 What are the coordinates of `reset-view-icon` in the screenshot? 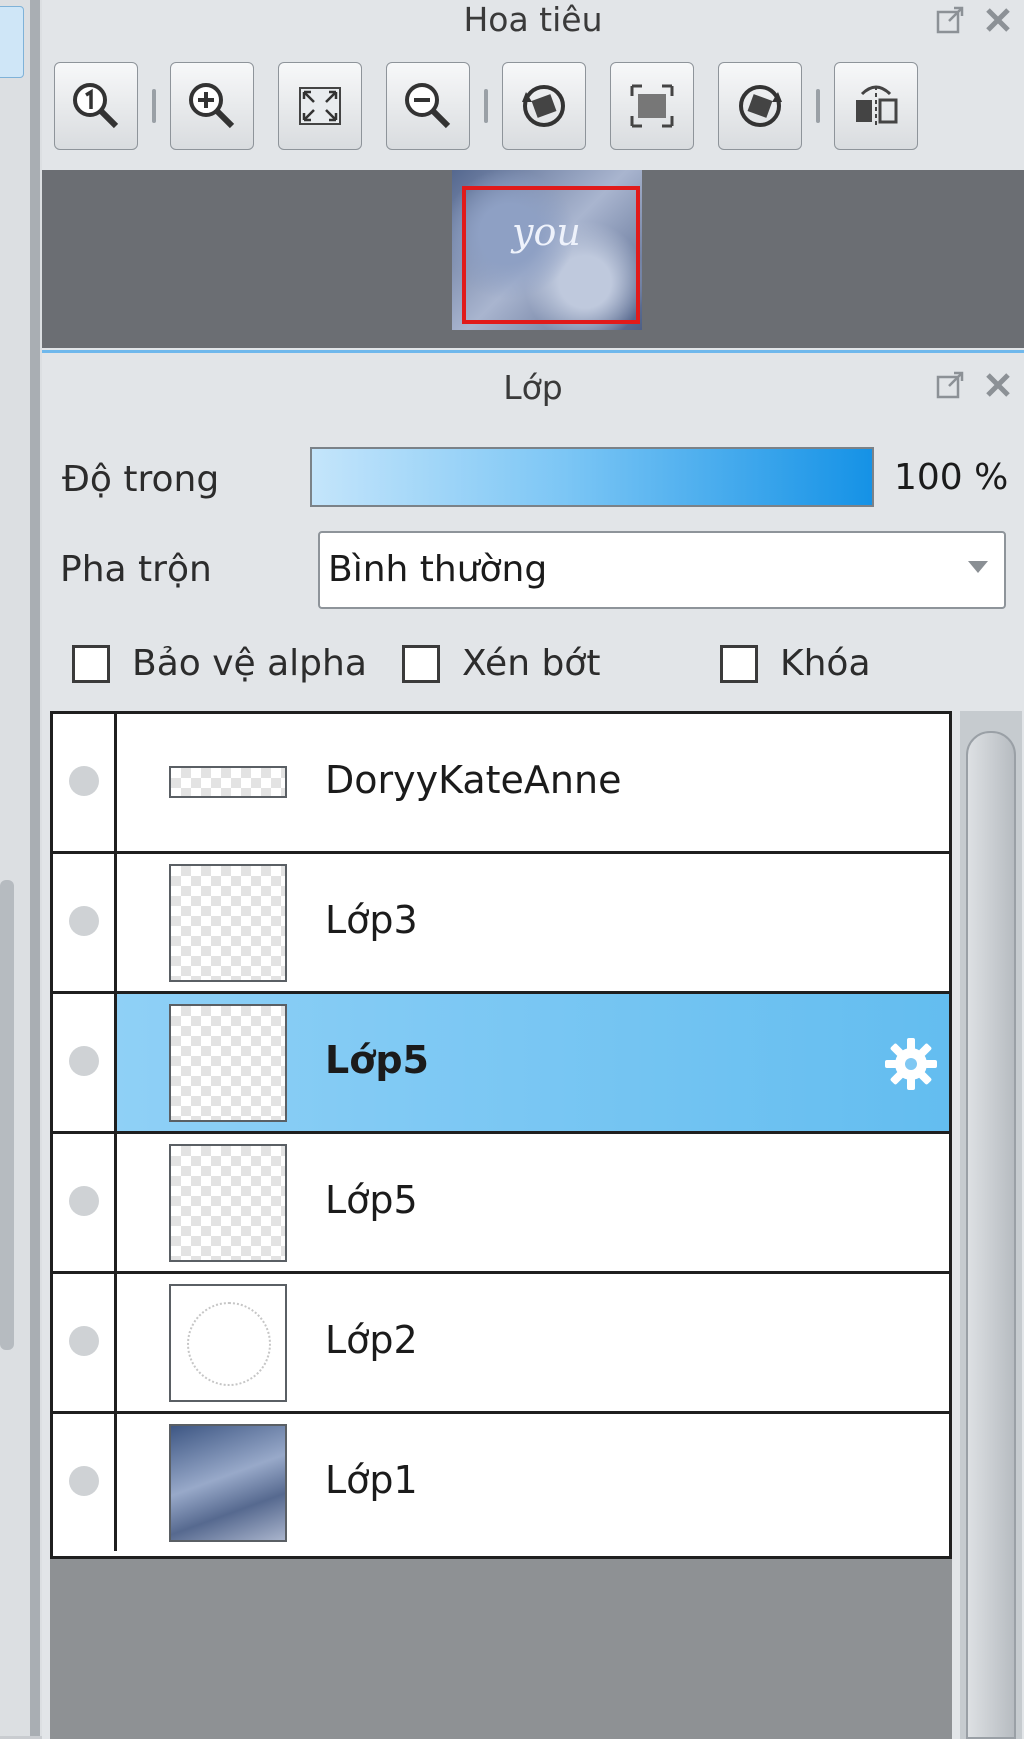 It's located at (652, 106).